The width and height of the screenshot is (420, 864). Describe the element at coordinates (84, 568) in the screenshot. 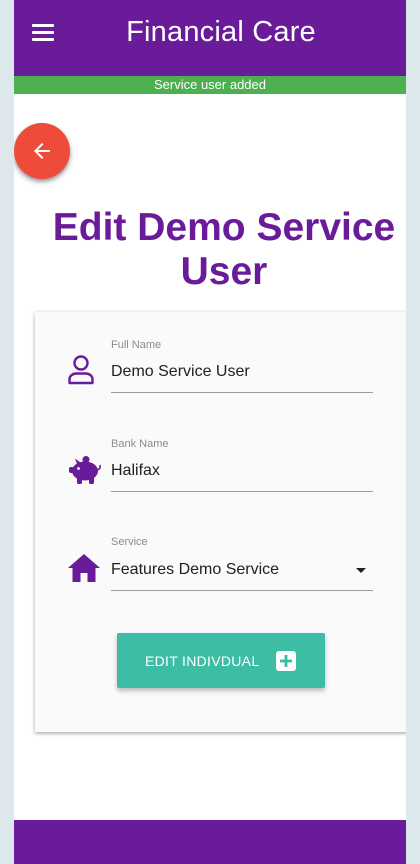

I see `home-icon` at that location.